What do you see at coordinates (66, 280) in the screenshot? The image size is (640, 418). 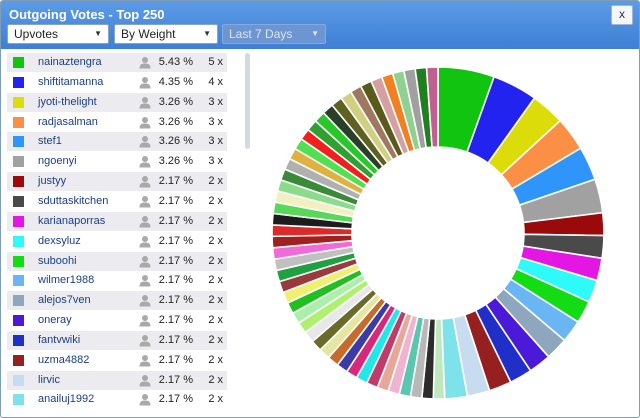 I see `voter-name-link: wilmer1988` at bounding box center [66, 280].